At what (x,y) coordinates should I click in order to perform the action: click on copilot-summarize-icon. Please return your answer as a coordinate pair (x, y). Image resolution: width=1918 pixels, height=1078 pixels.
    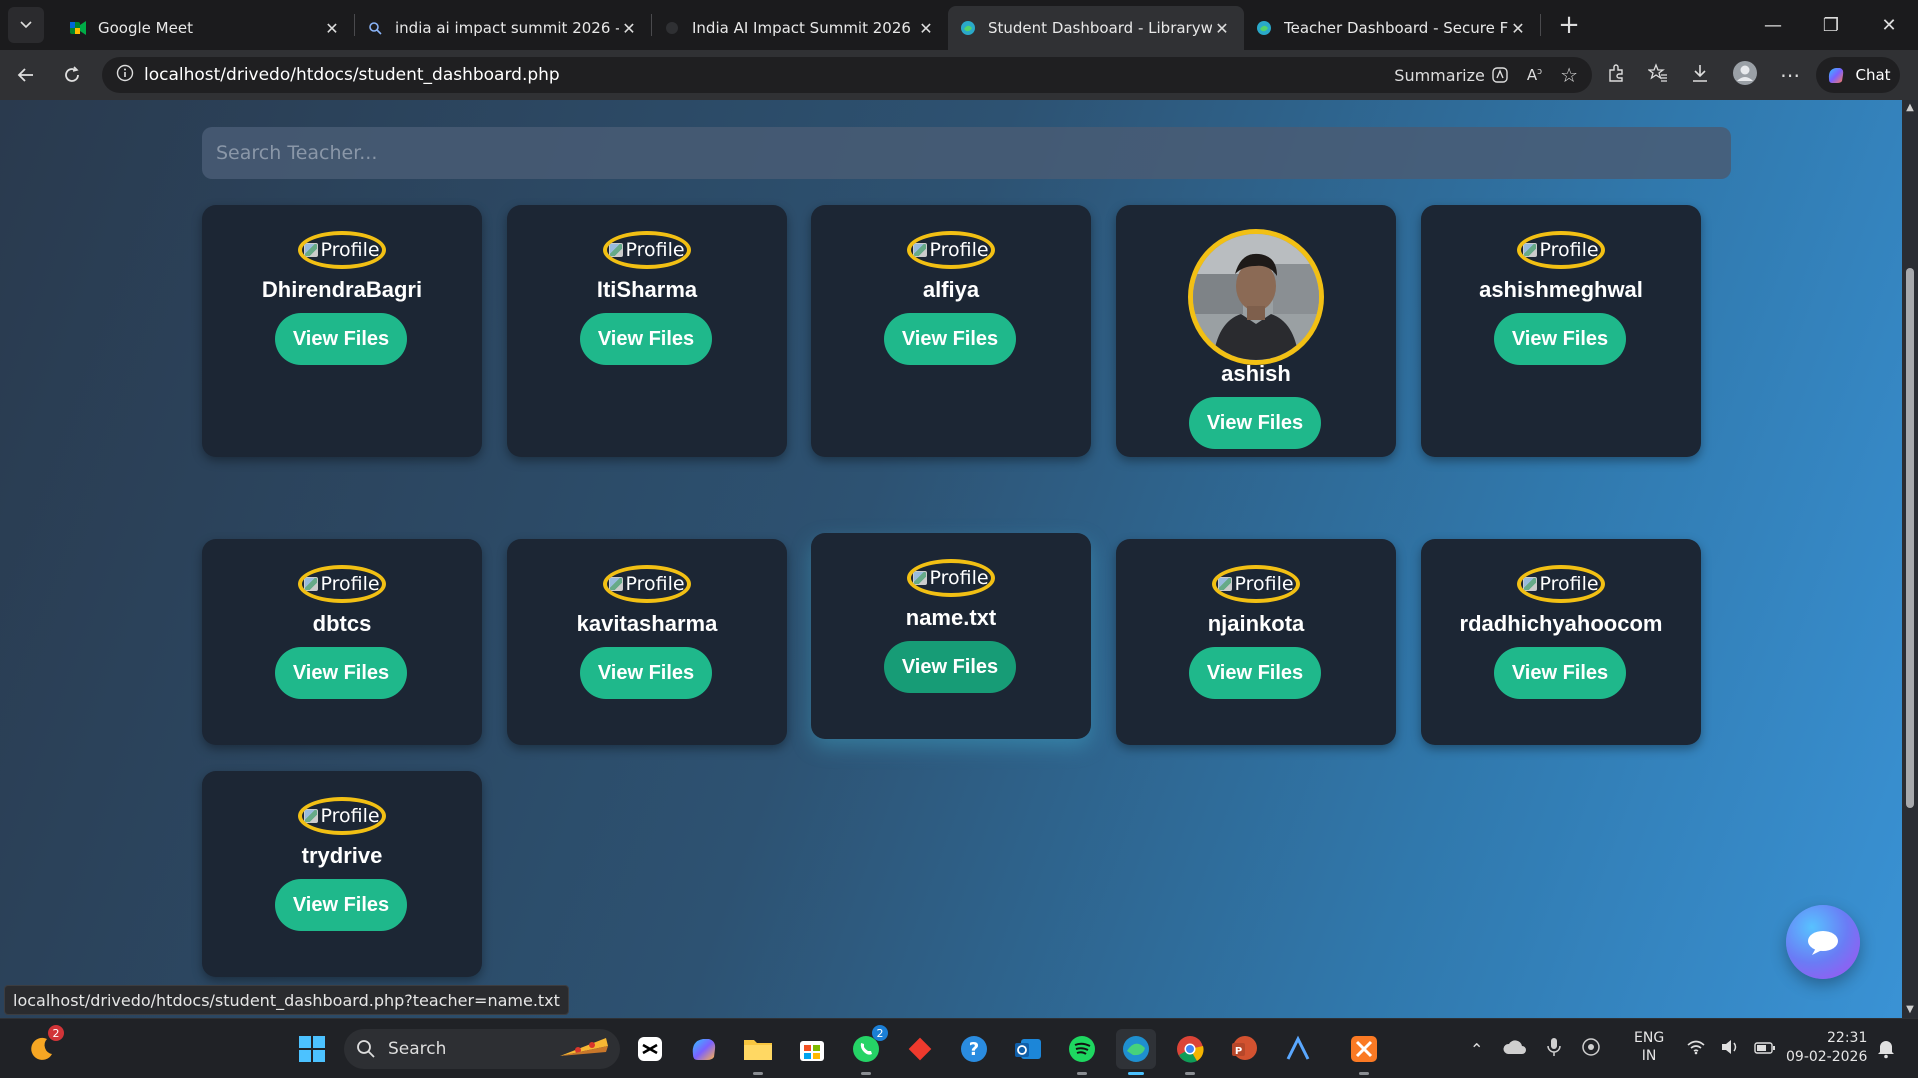
    Looking at the image, I should click on (1500, 75).